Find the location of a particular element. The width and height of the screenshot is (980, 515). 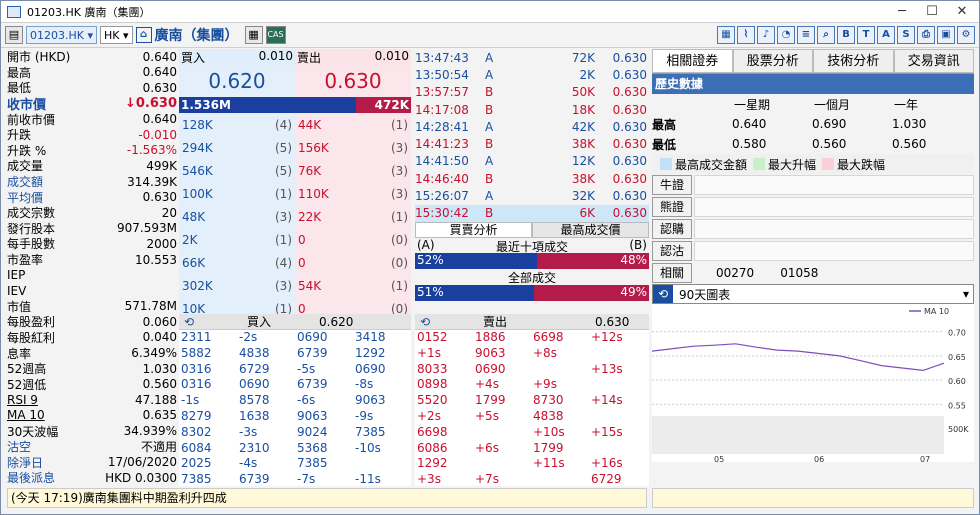

tab-0: 相關證券 is located at coordinates (692, 61).